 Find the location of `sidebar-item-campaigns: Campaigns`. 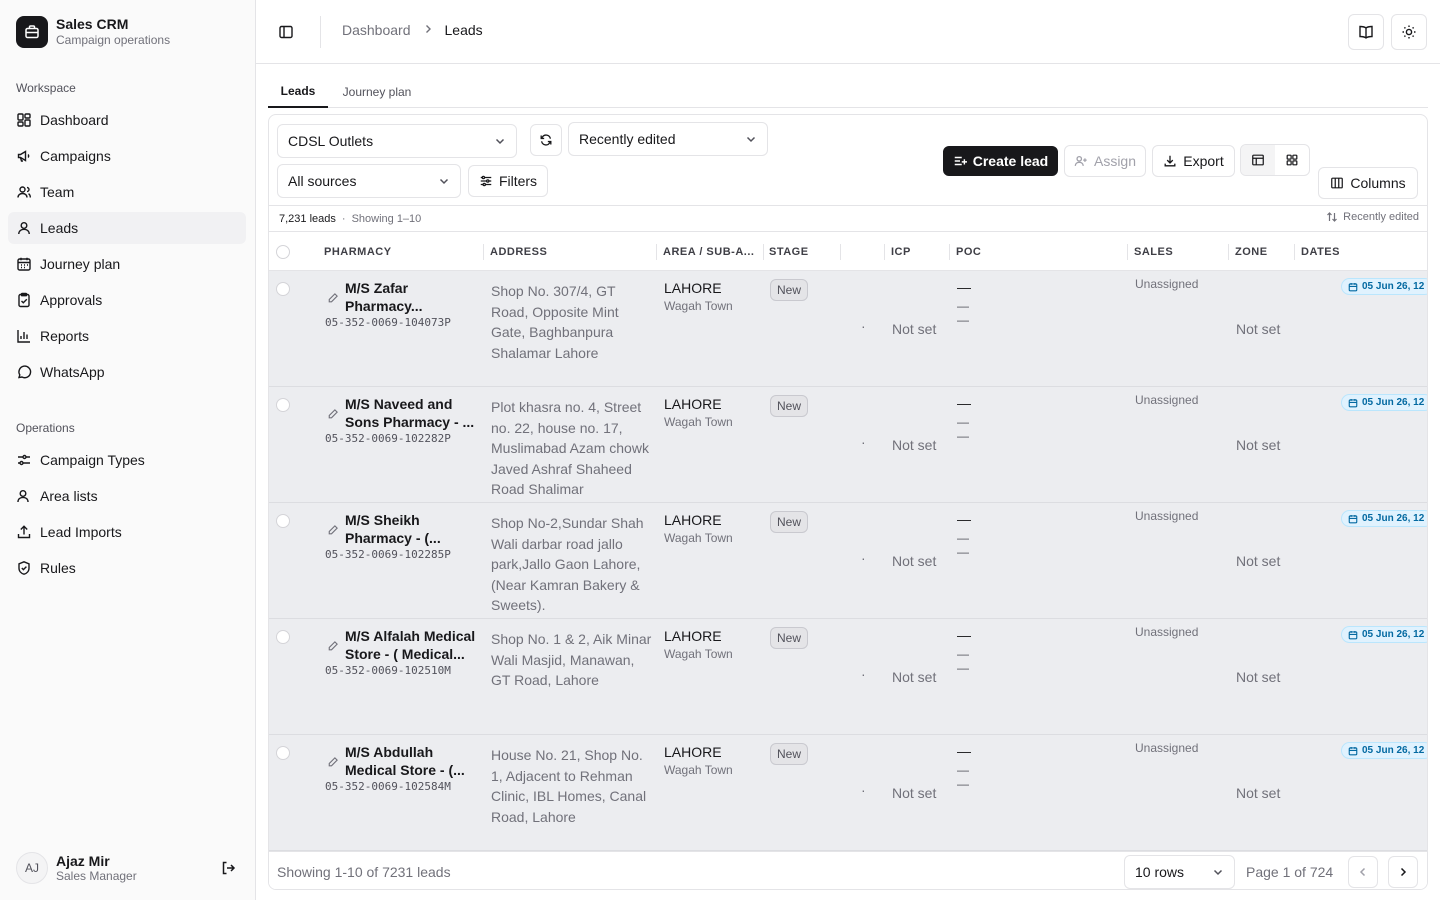

sidebar-item-campaigns: Campaigns is located at coordinates (127, 156).